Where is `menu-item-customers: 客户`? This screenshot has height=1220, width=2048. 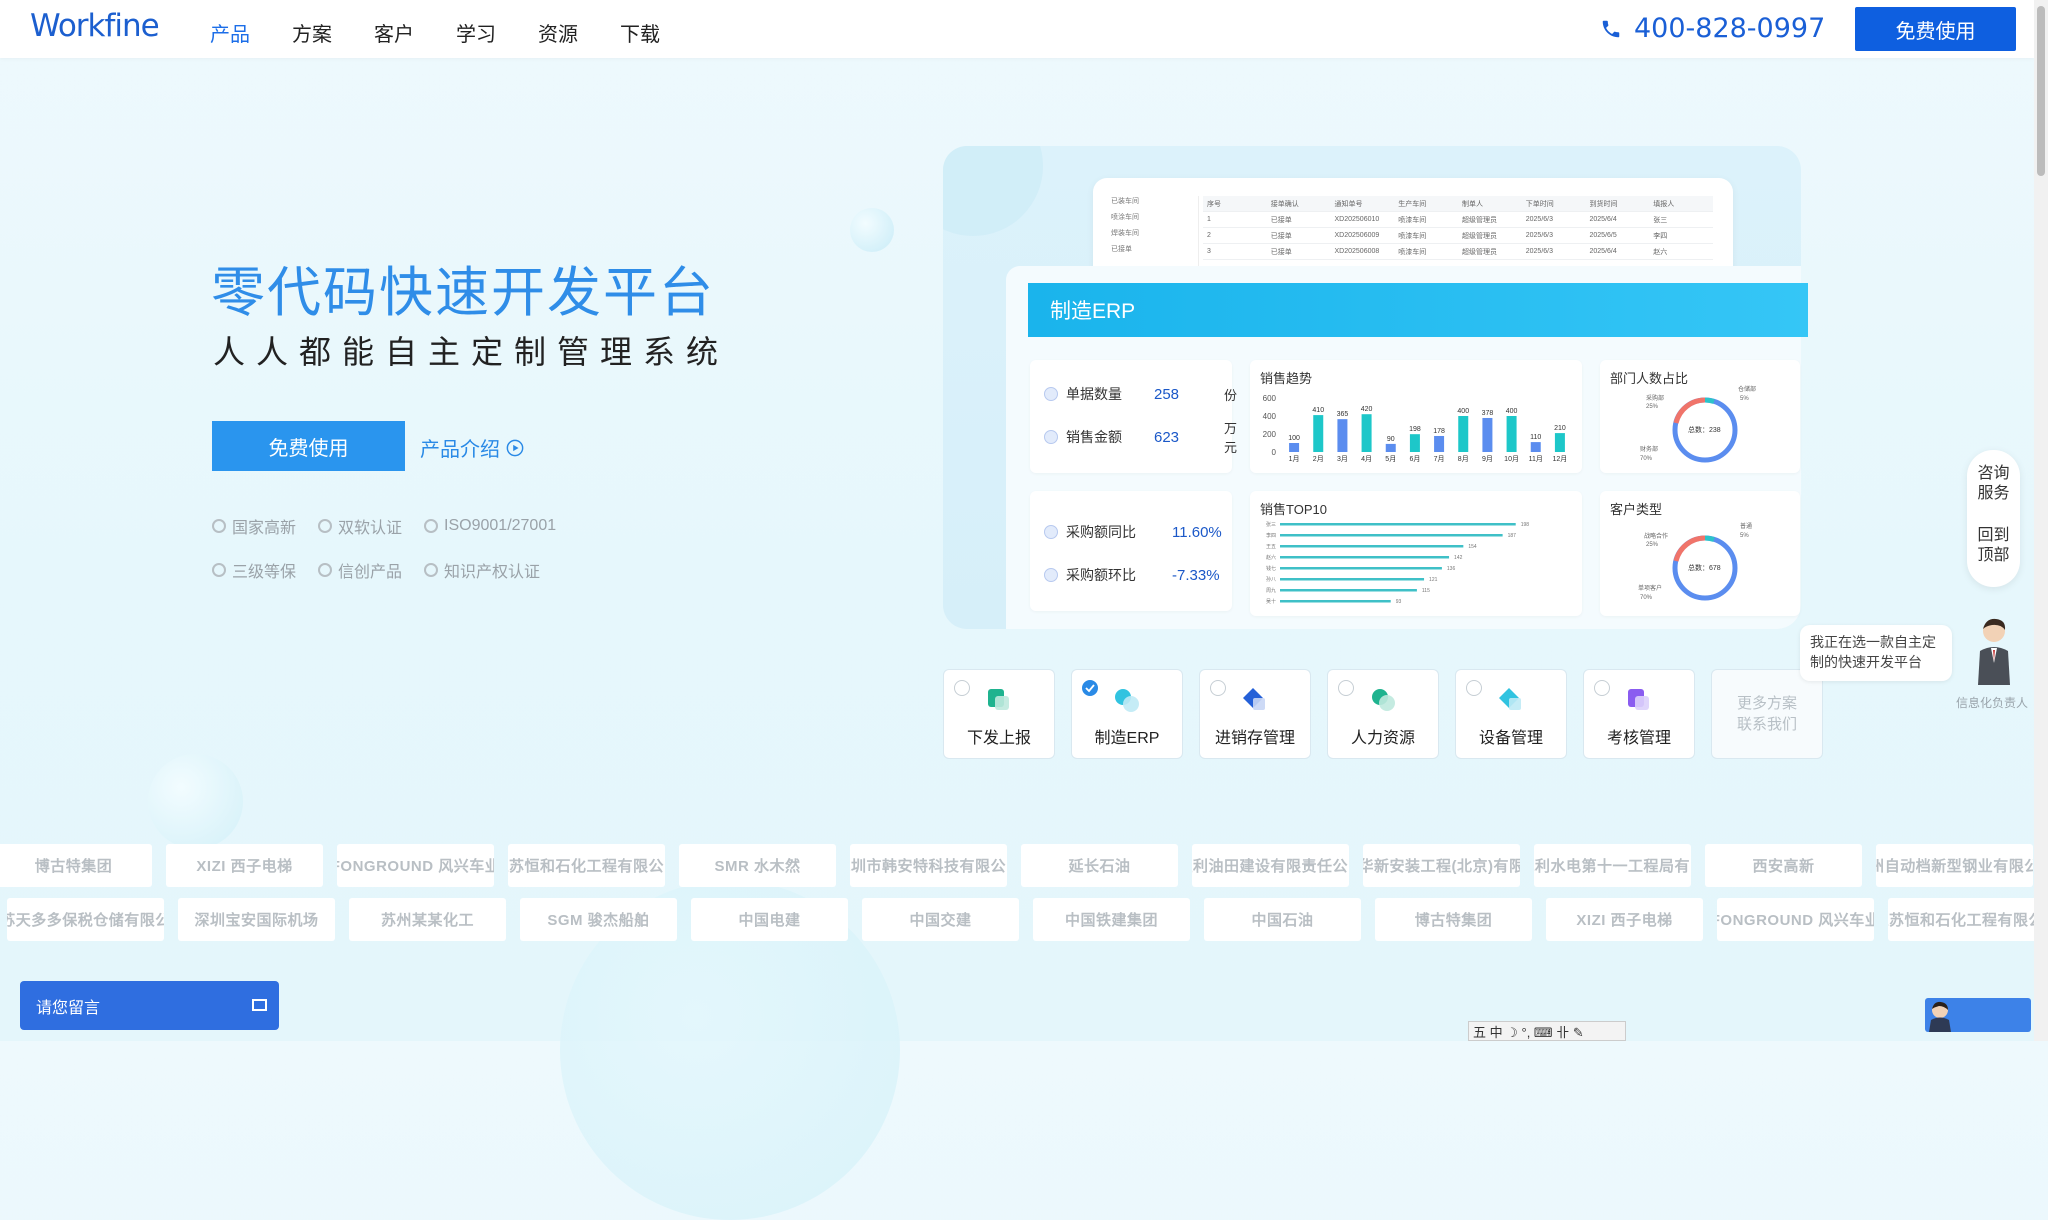
menu-item-customers: 客户 is located at coordinates (394, 32).